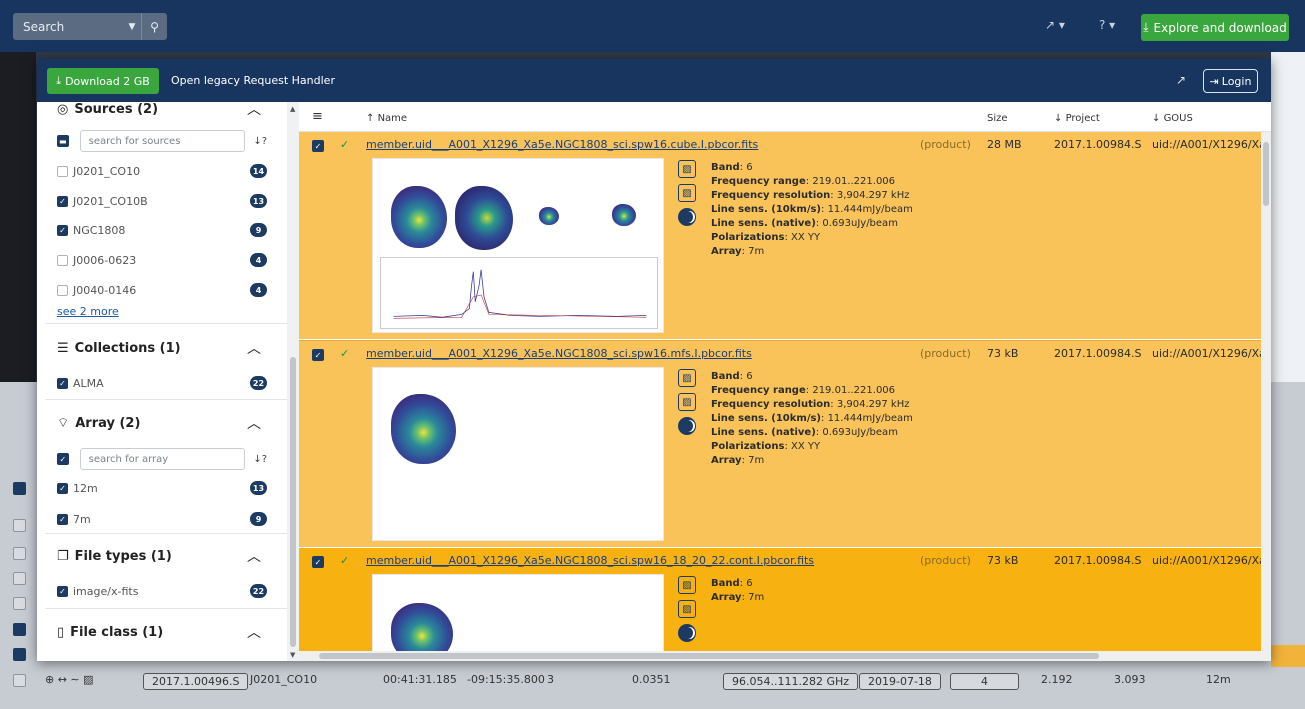 This screenshot has height=709, width=1305. Describe the element at coordinates (293, 502) in the screenshot. I see `sidebar-scroll-thumb` at that location.